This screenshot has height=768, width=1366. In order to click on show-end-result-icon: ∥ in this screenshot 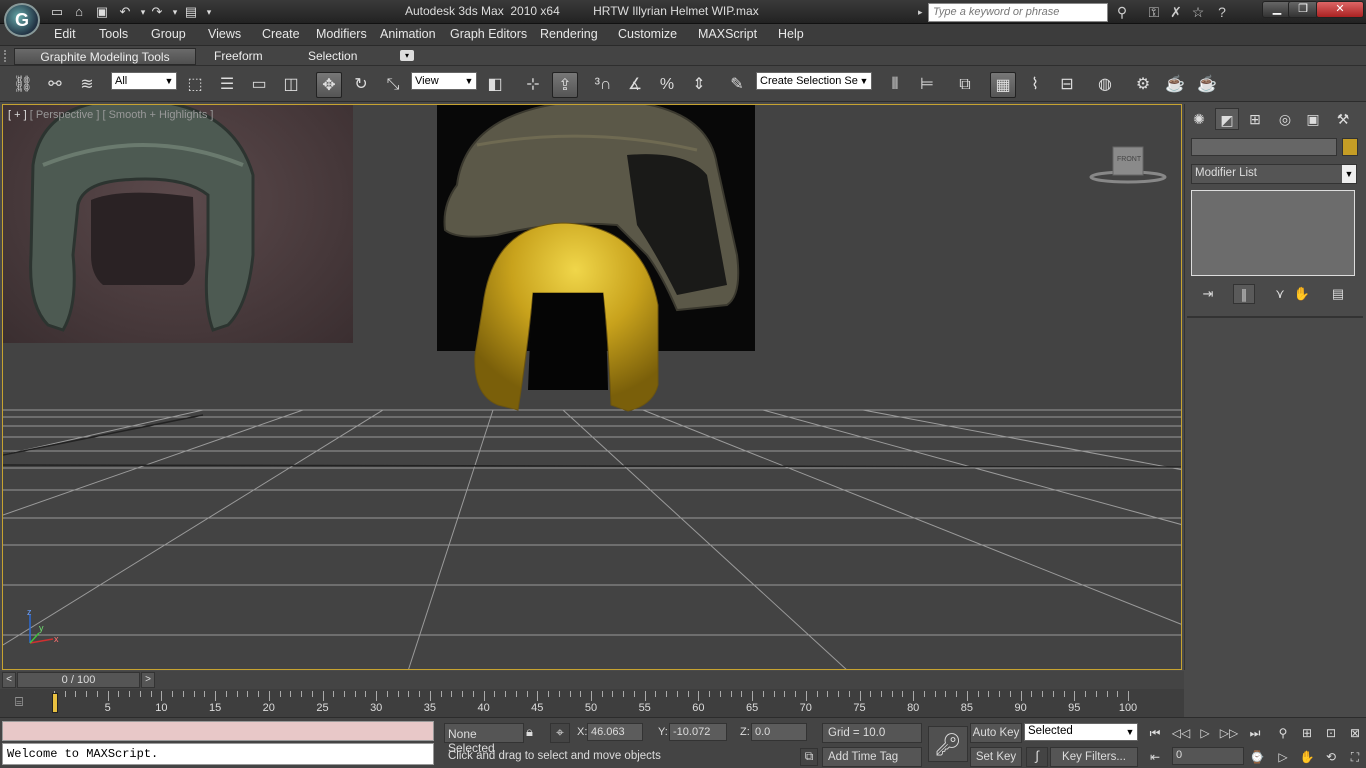, I will do `click(1244, 294)`.